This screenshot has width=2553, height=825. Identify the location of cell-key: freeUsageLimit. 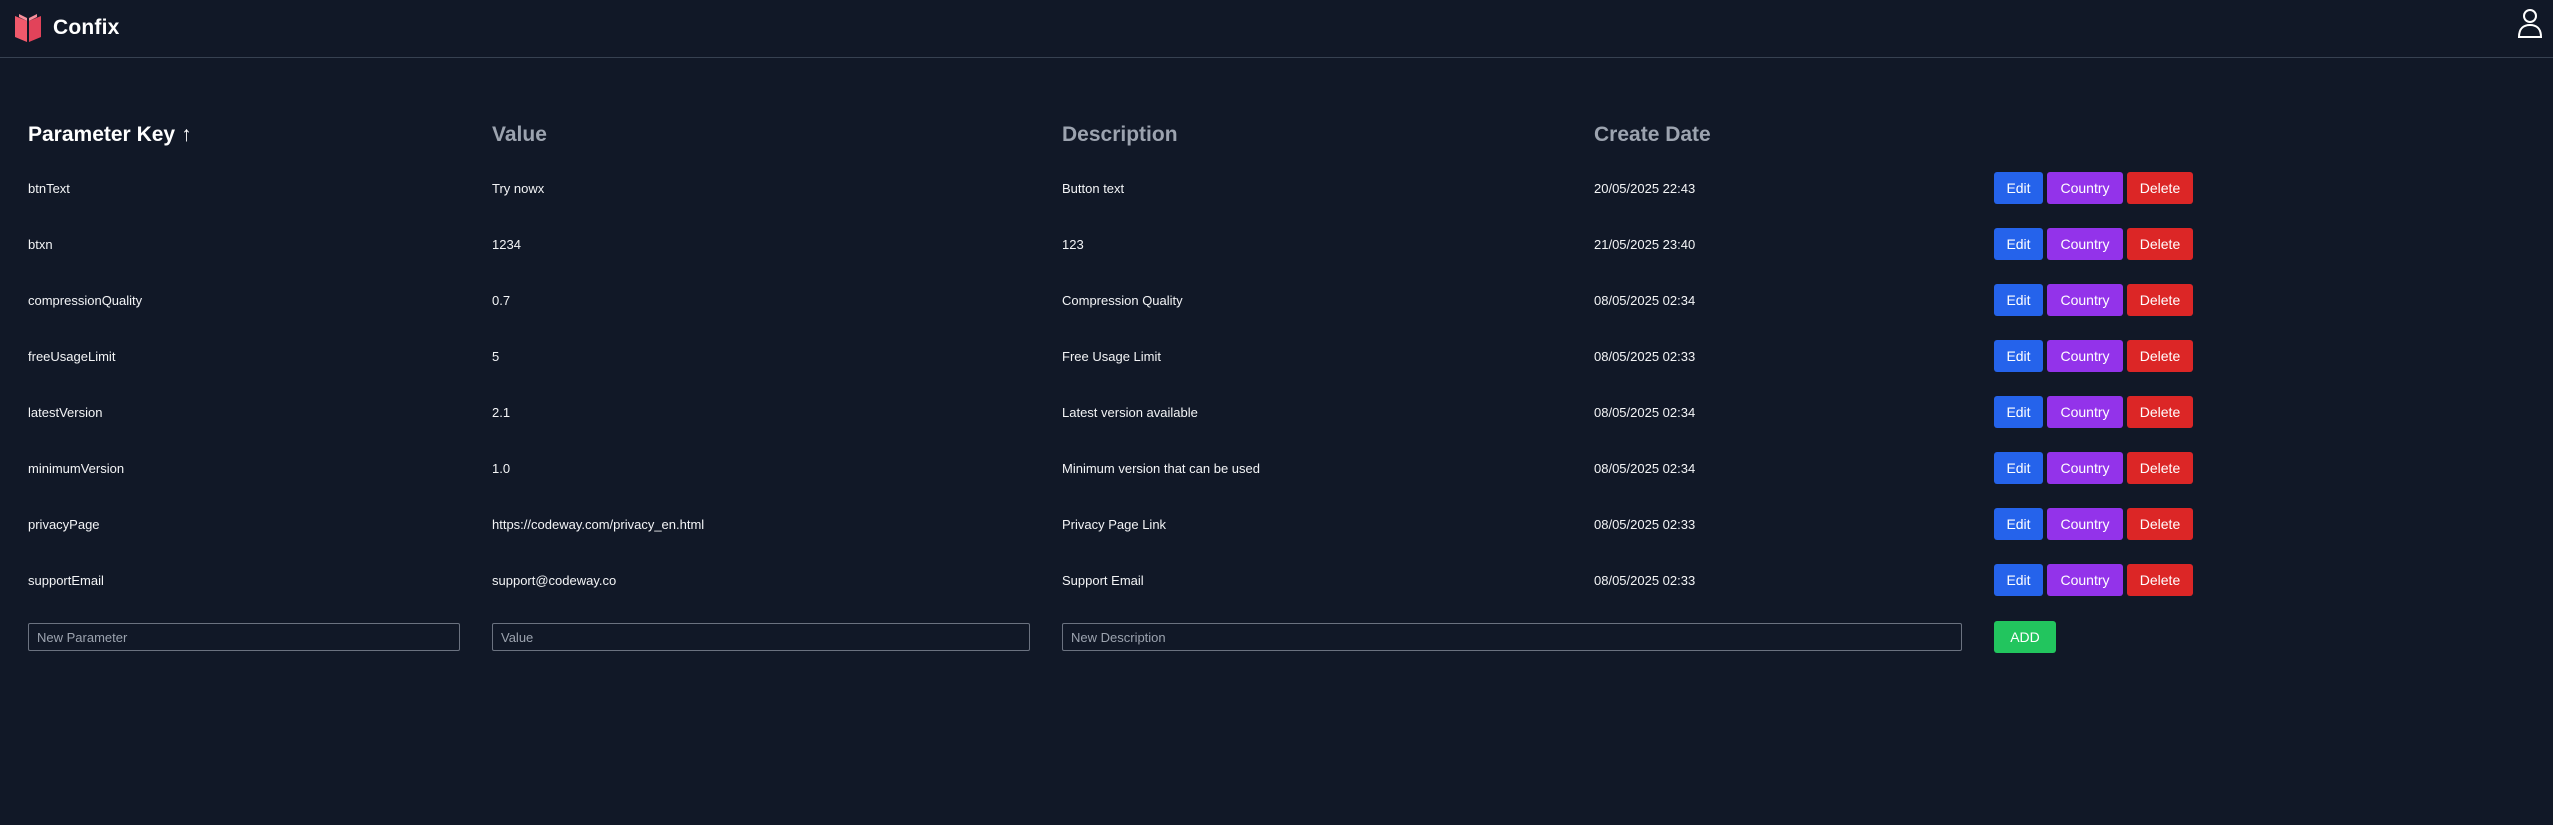
(72, 356).